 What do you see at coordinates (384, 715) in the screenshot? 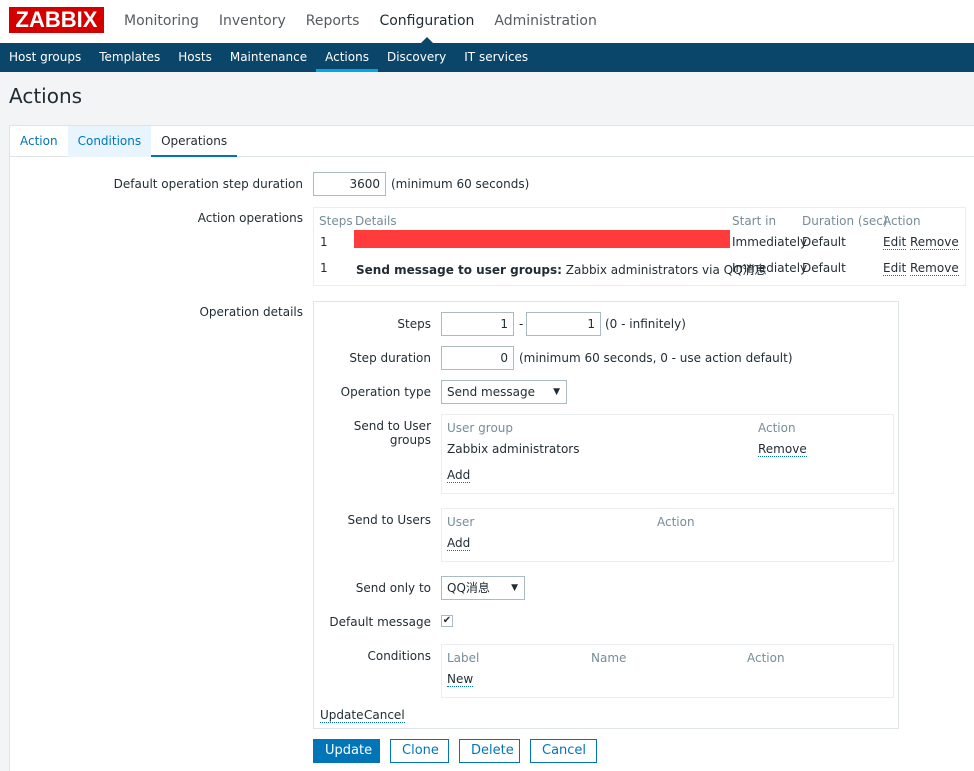
I see `details-cancel-link: Cancel` at bounding box center [384, 715].